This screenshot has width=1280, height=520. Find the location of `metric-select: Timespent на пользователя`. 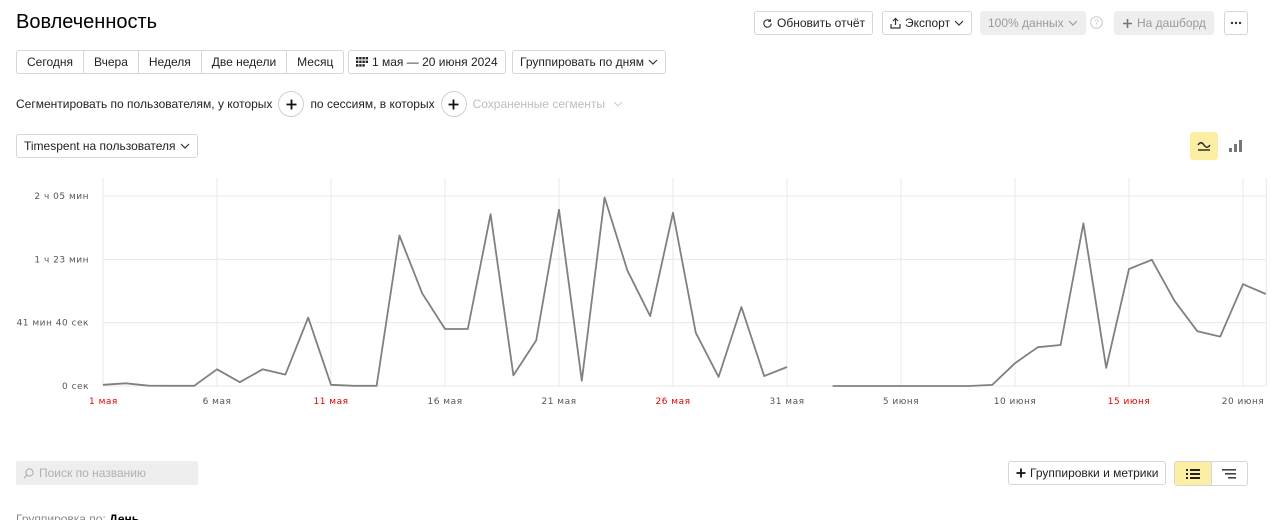

metric-select: Timespent на пользователя is located at coordinates (107, 146).